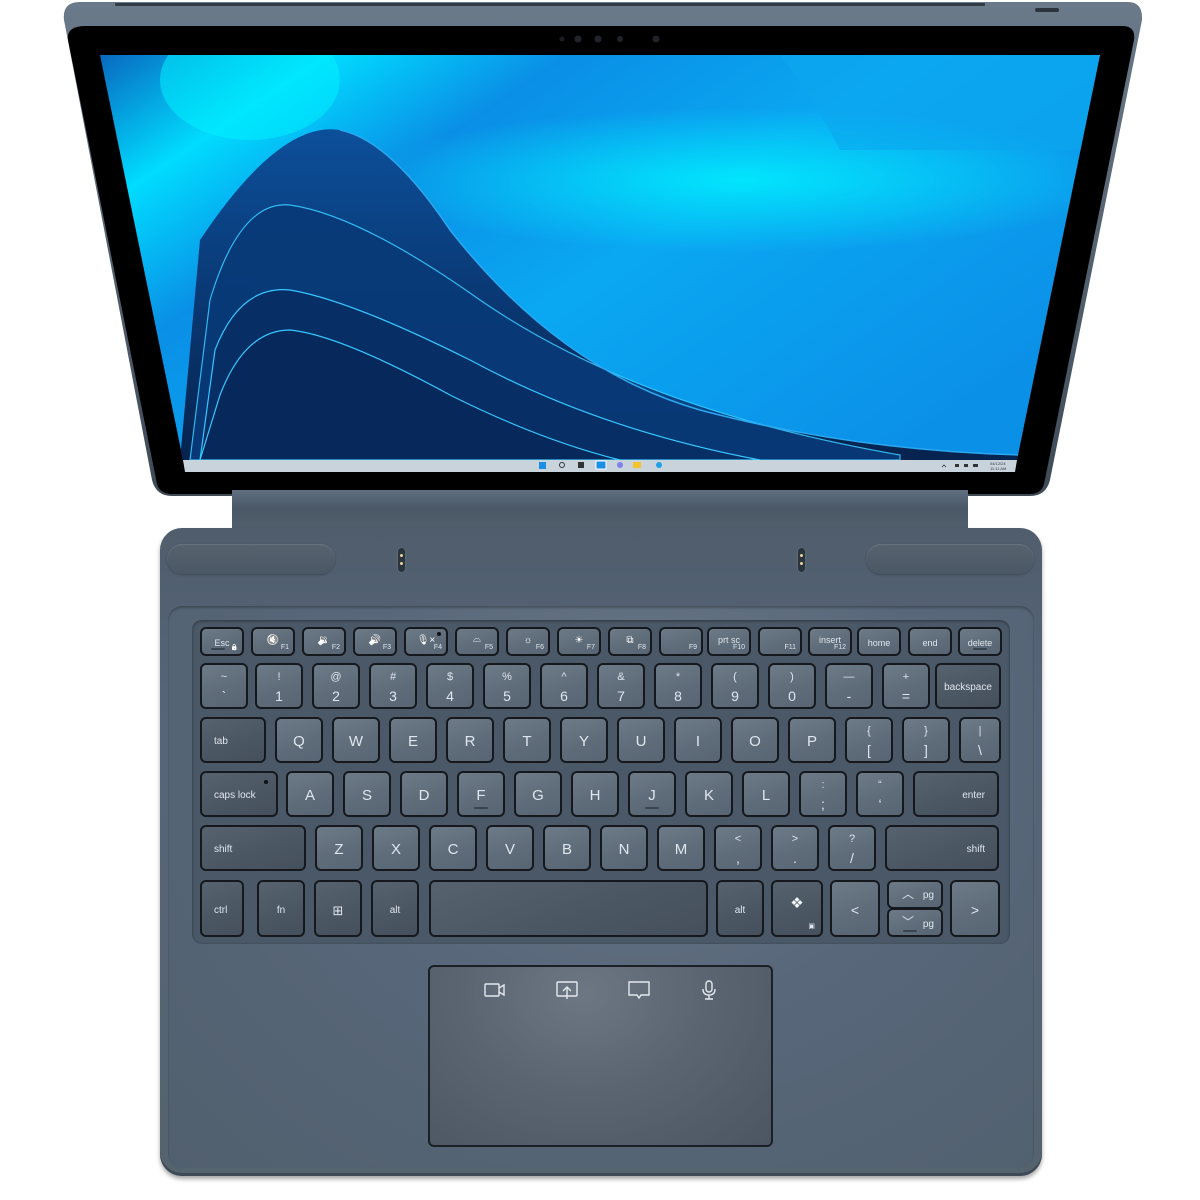  I want to click on key-2: @2, so click(336, 686).